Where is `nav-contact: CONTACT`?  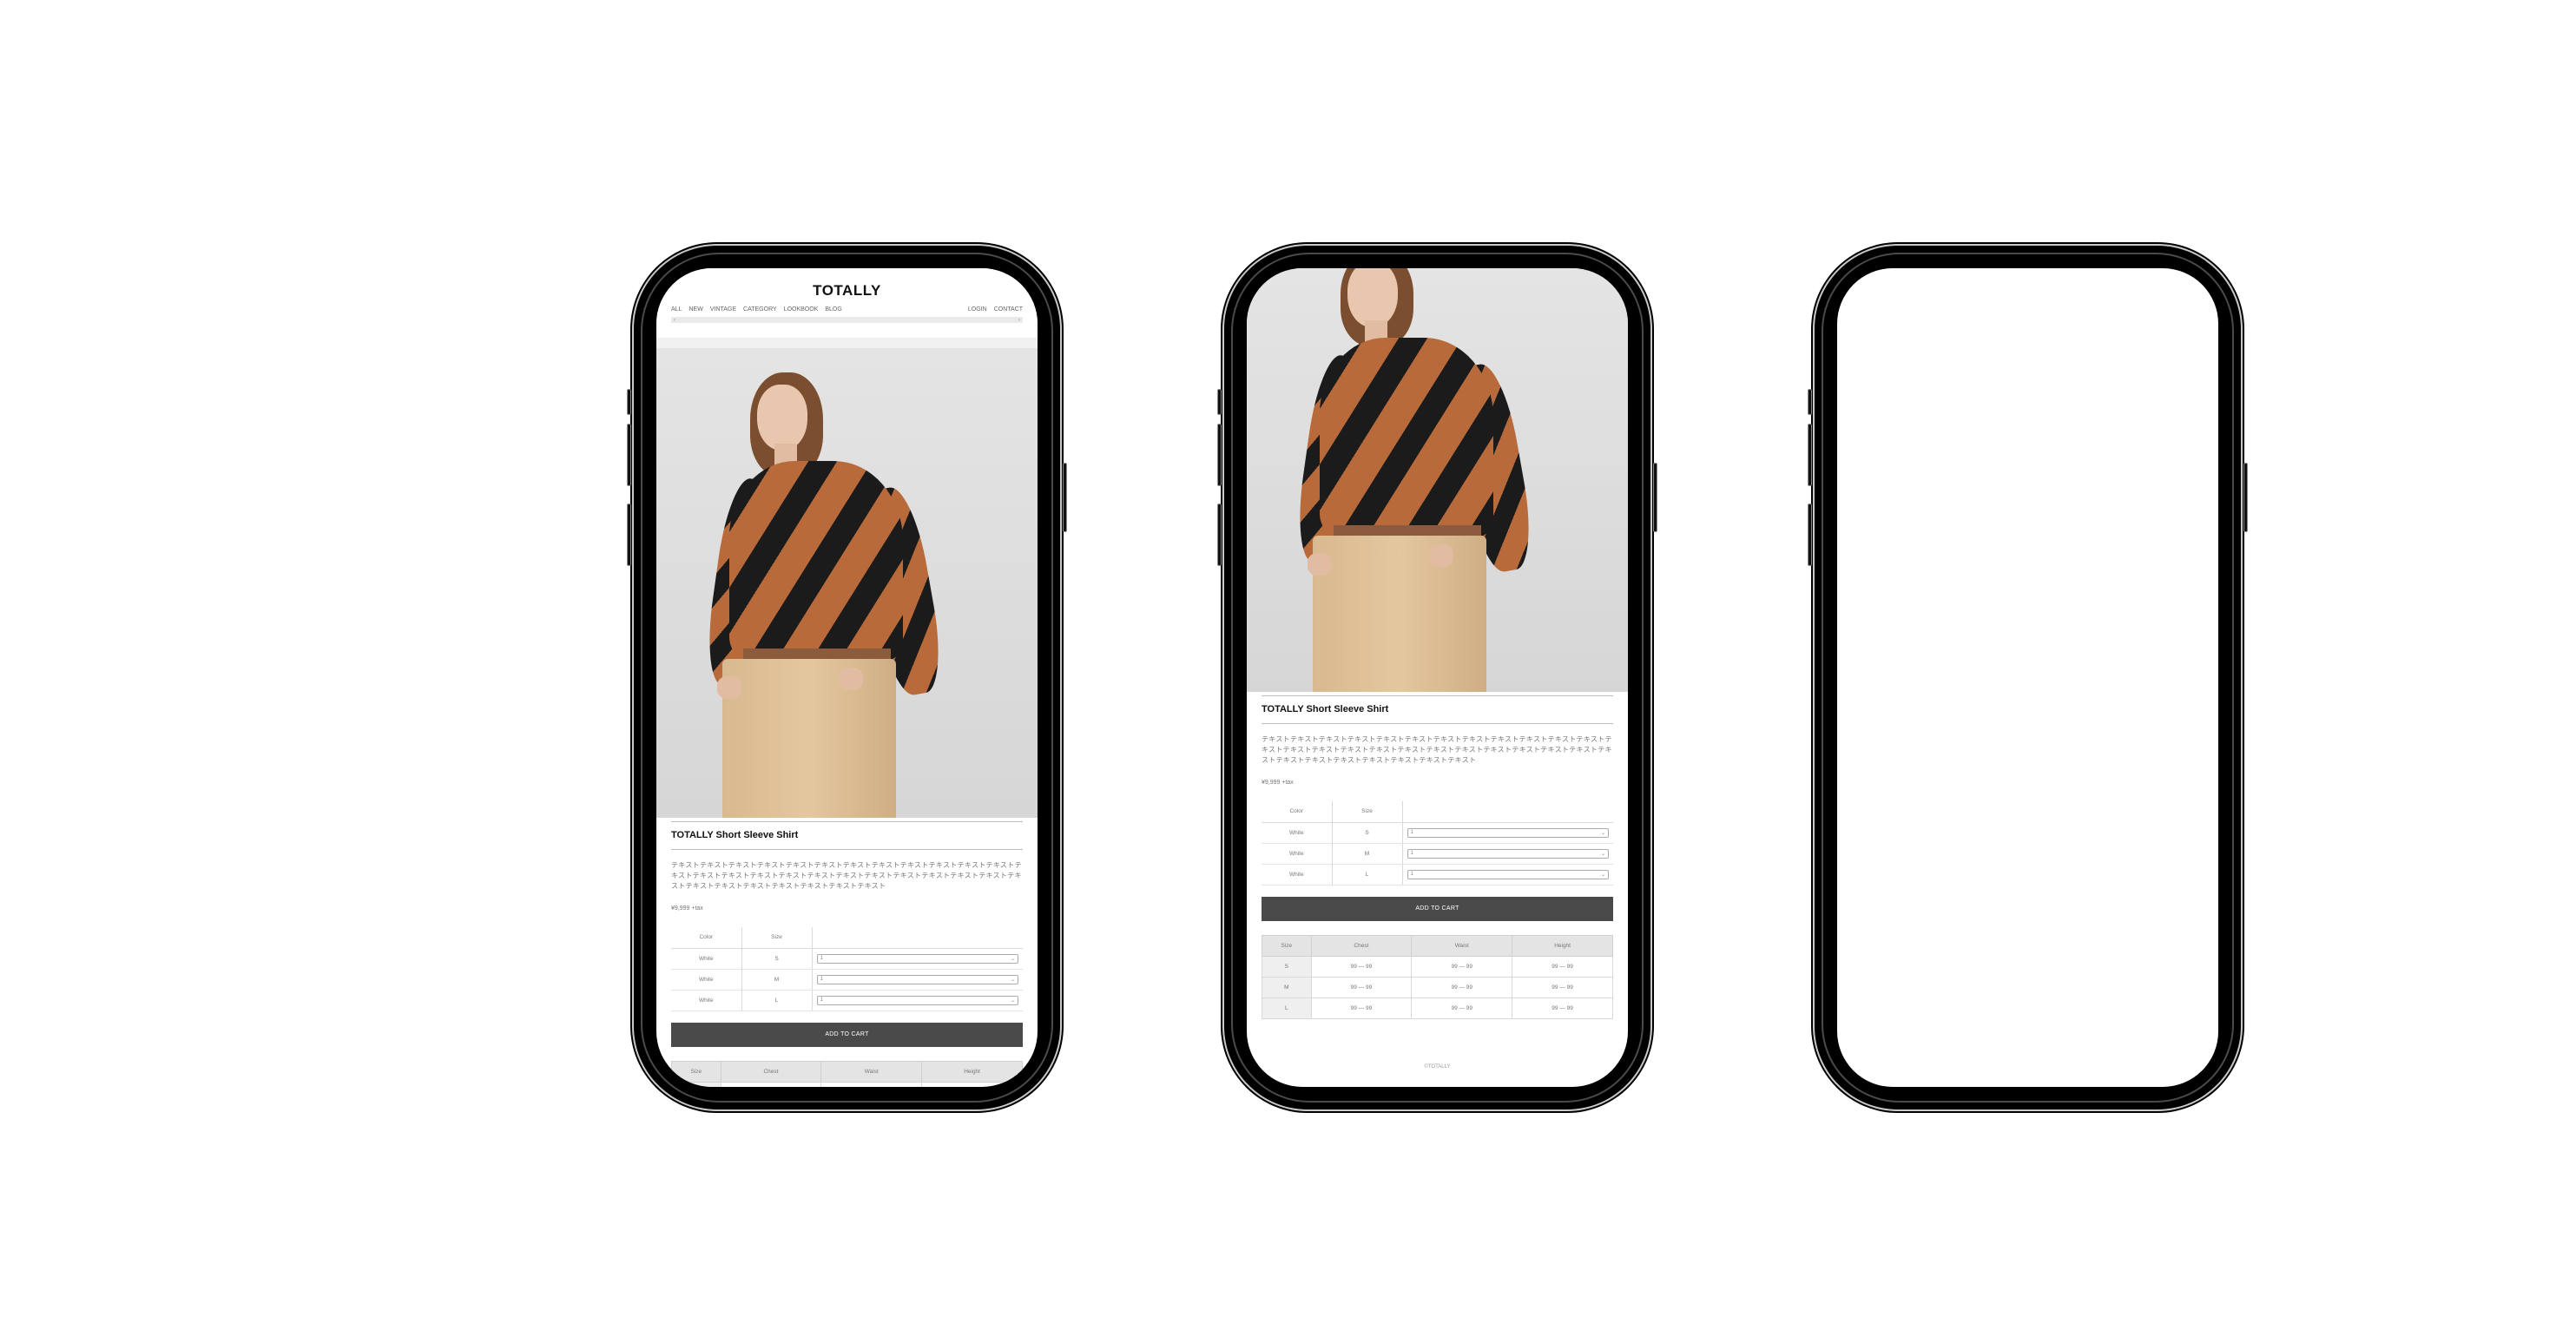 nav-contact: CONTACT is located at coordinates (1008, 309).